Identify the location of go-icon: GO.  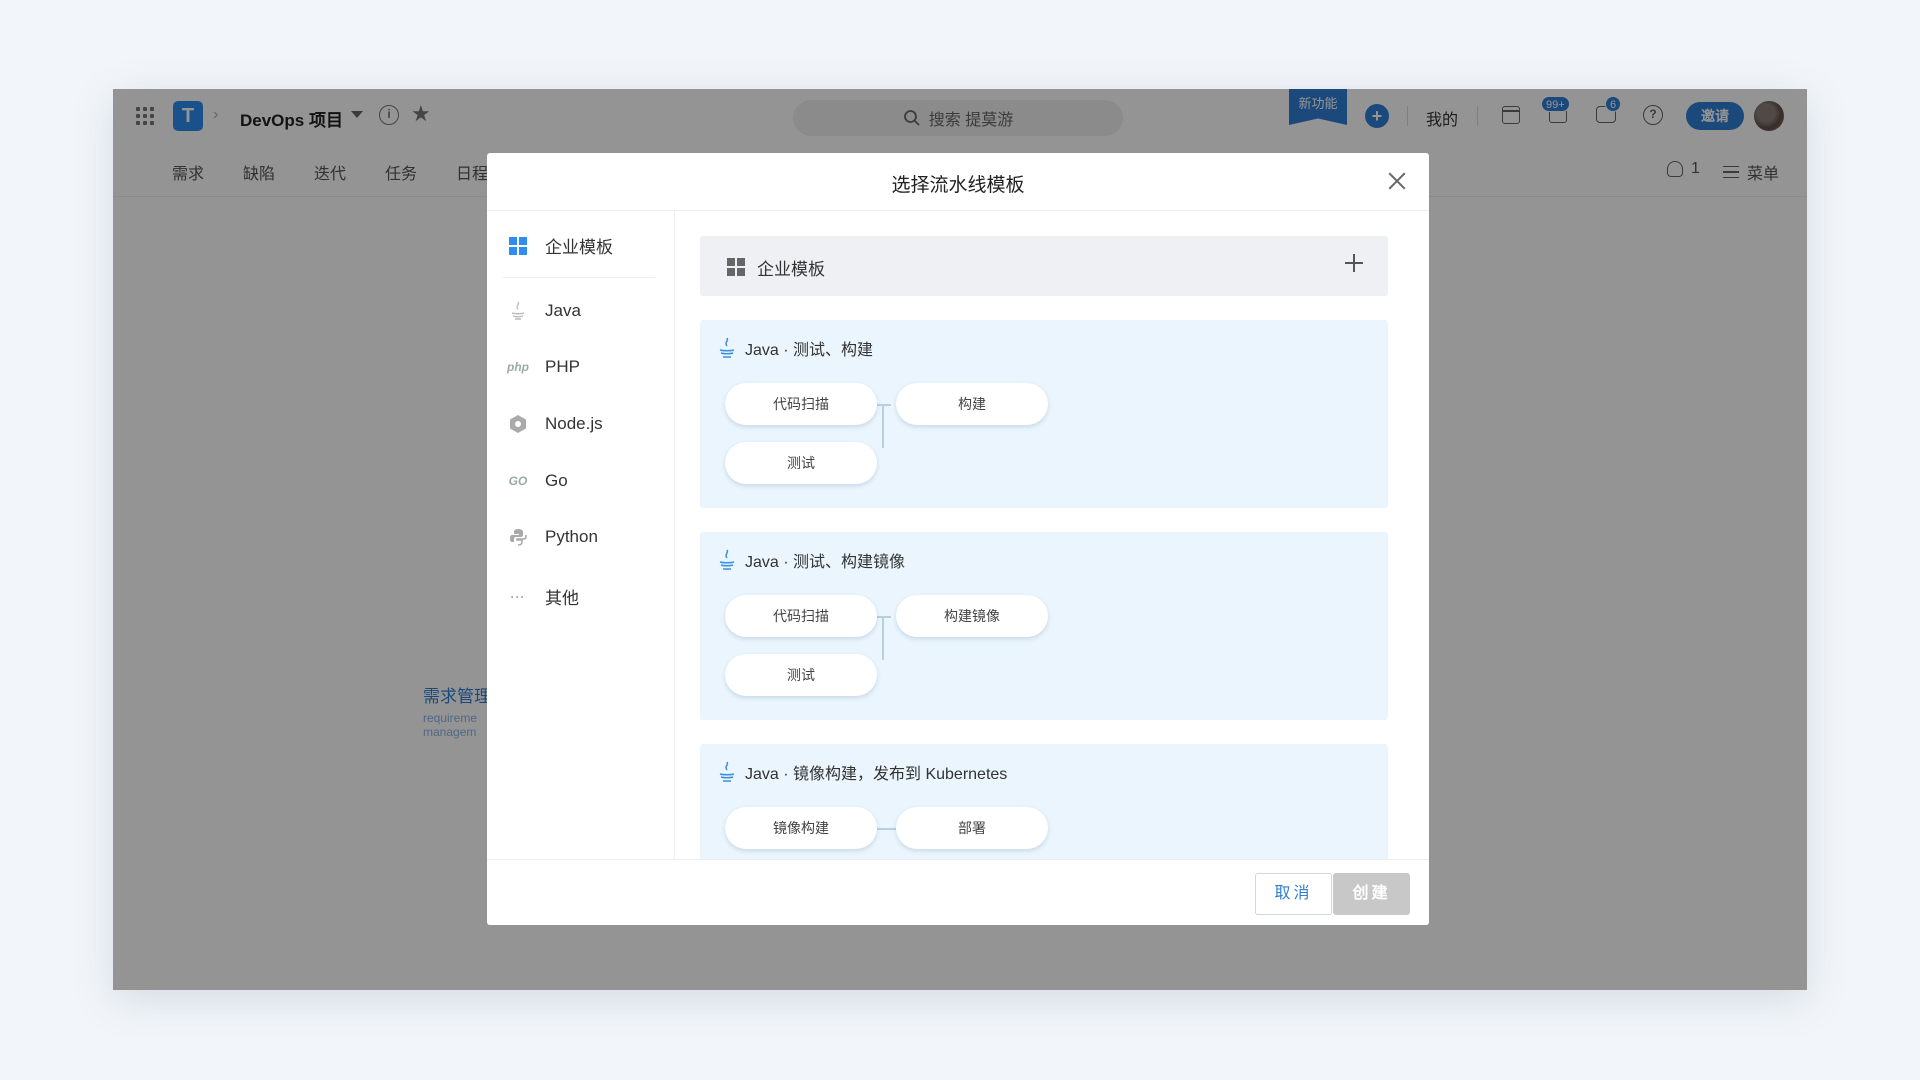
(518, 481).